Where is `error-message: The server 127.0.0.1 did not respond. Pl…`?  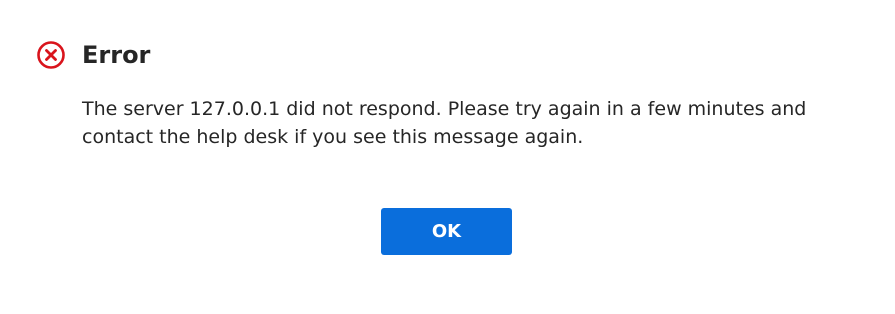
error-message: The server 127.0.0.1 did not respond. Pl… is located at coordinates (444, 123).